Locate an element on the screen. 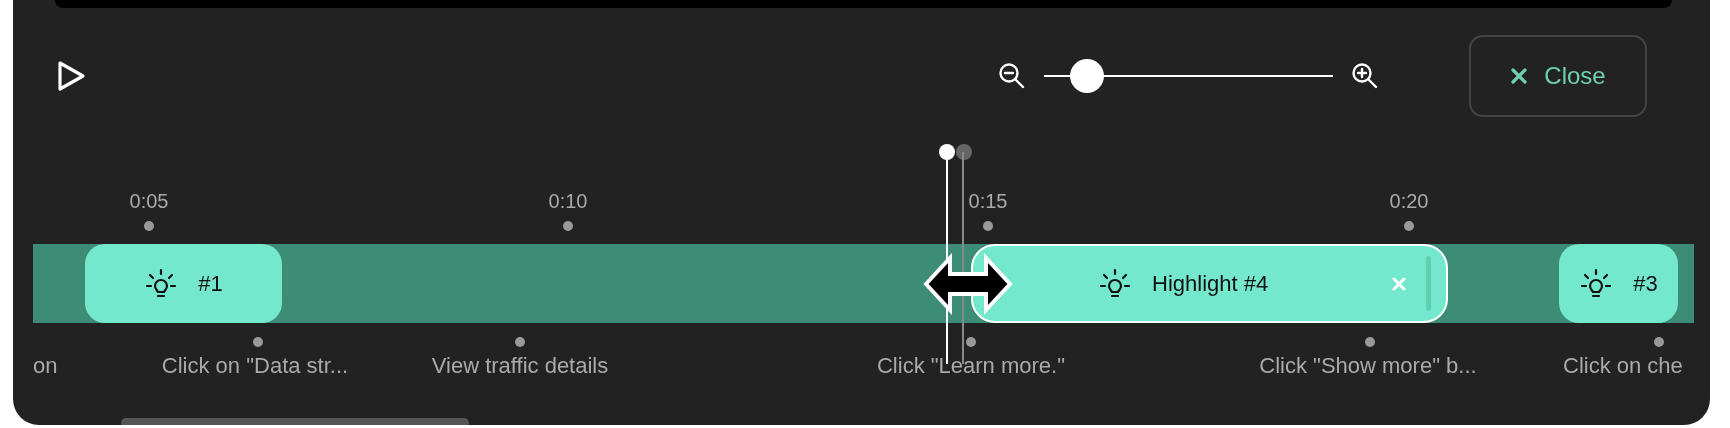  time-label: 0:05 is located at coordinates (149, 201).